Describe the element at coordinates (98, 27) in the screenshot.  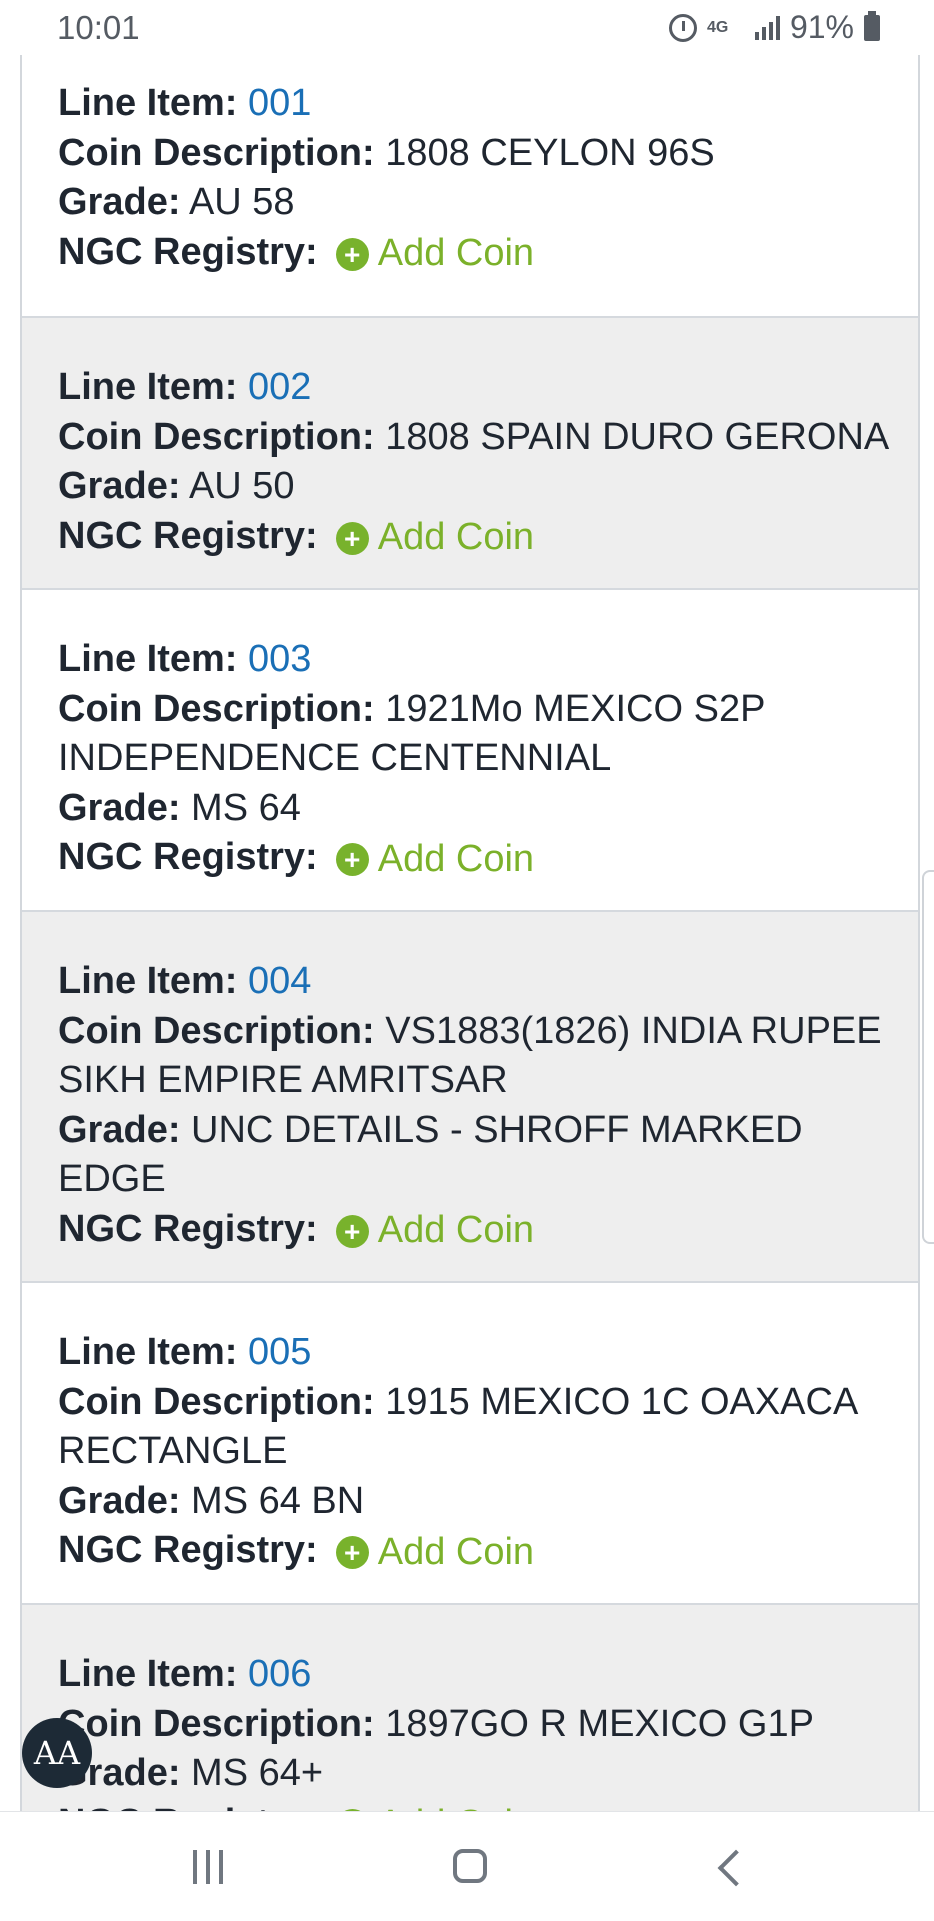
I see `status-time: 10:01` at that location.